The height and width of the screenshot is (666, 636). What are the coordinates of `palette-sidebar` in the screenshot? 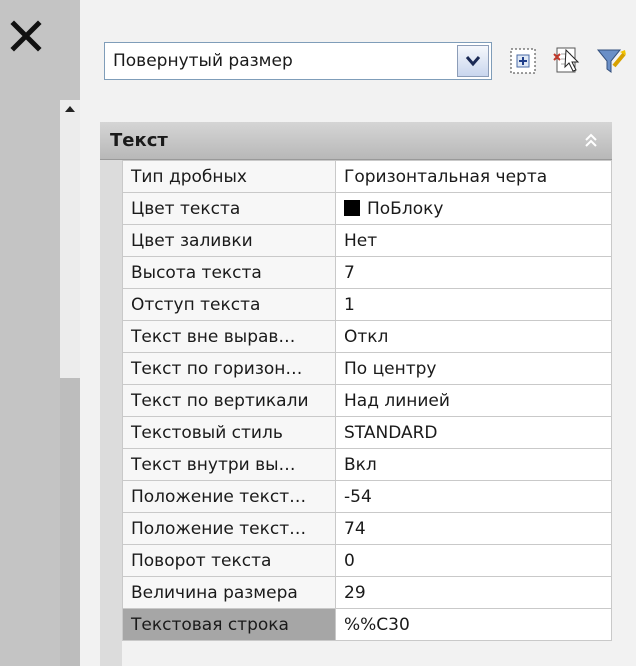 It's located at (40, 333).